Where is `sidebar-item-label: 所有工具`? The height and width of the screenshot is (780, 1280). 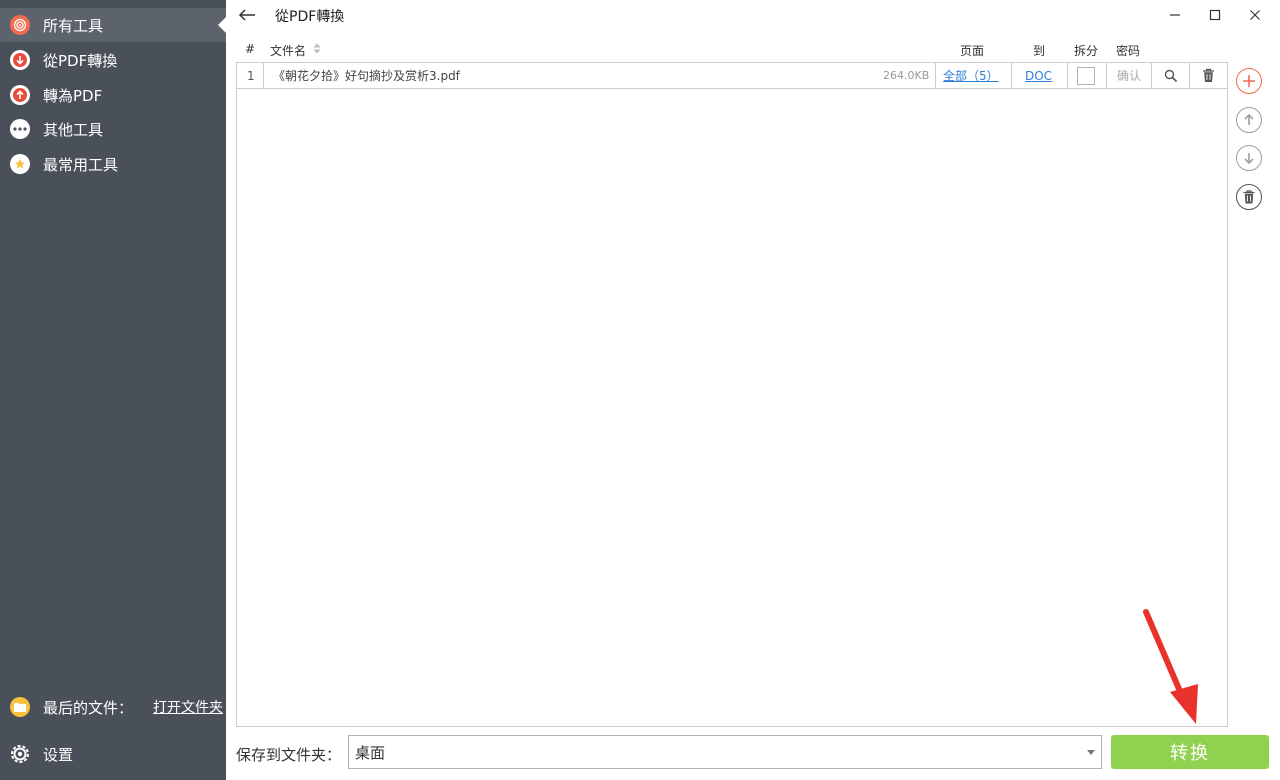 sidebar-item-label: 所有工具 is located at coordinates (73, 25).